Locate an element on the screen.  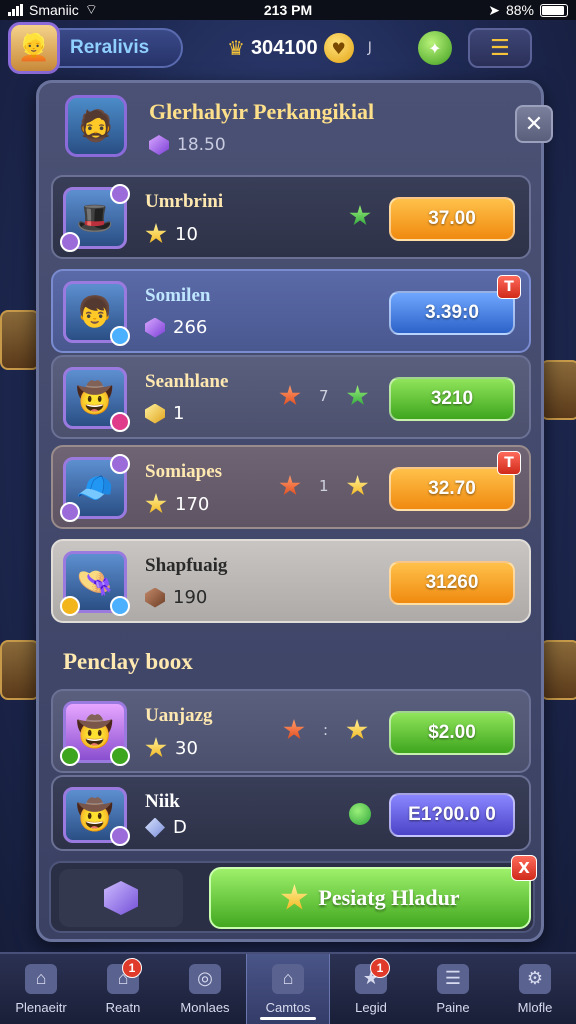
rating-label: : is located at coordinates (326, 730).